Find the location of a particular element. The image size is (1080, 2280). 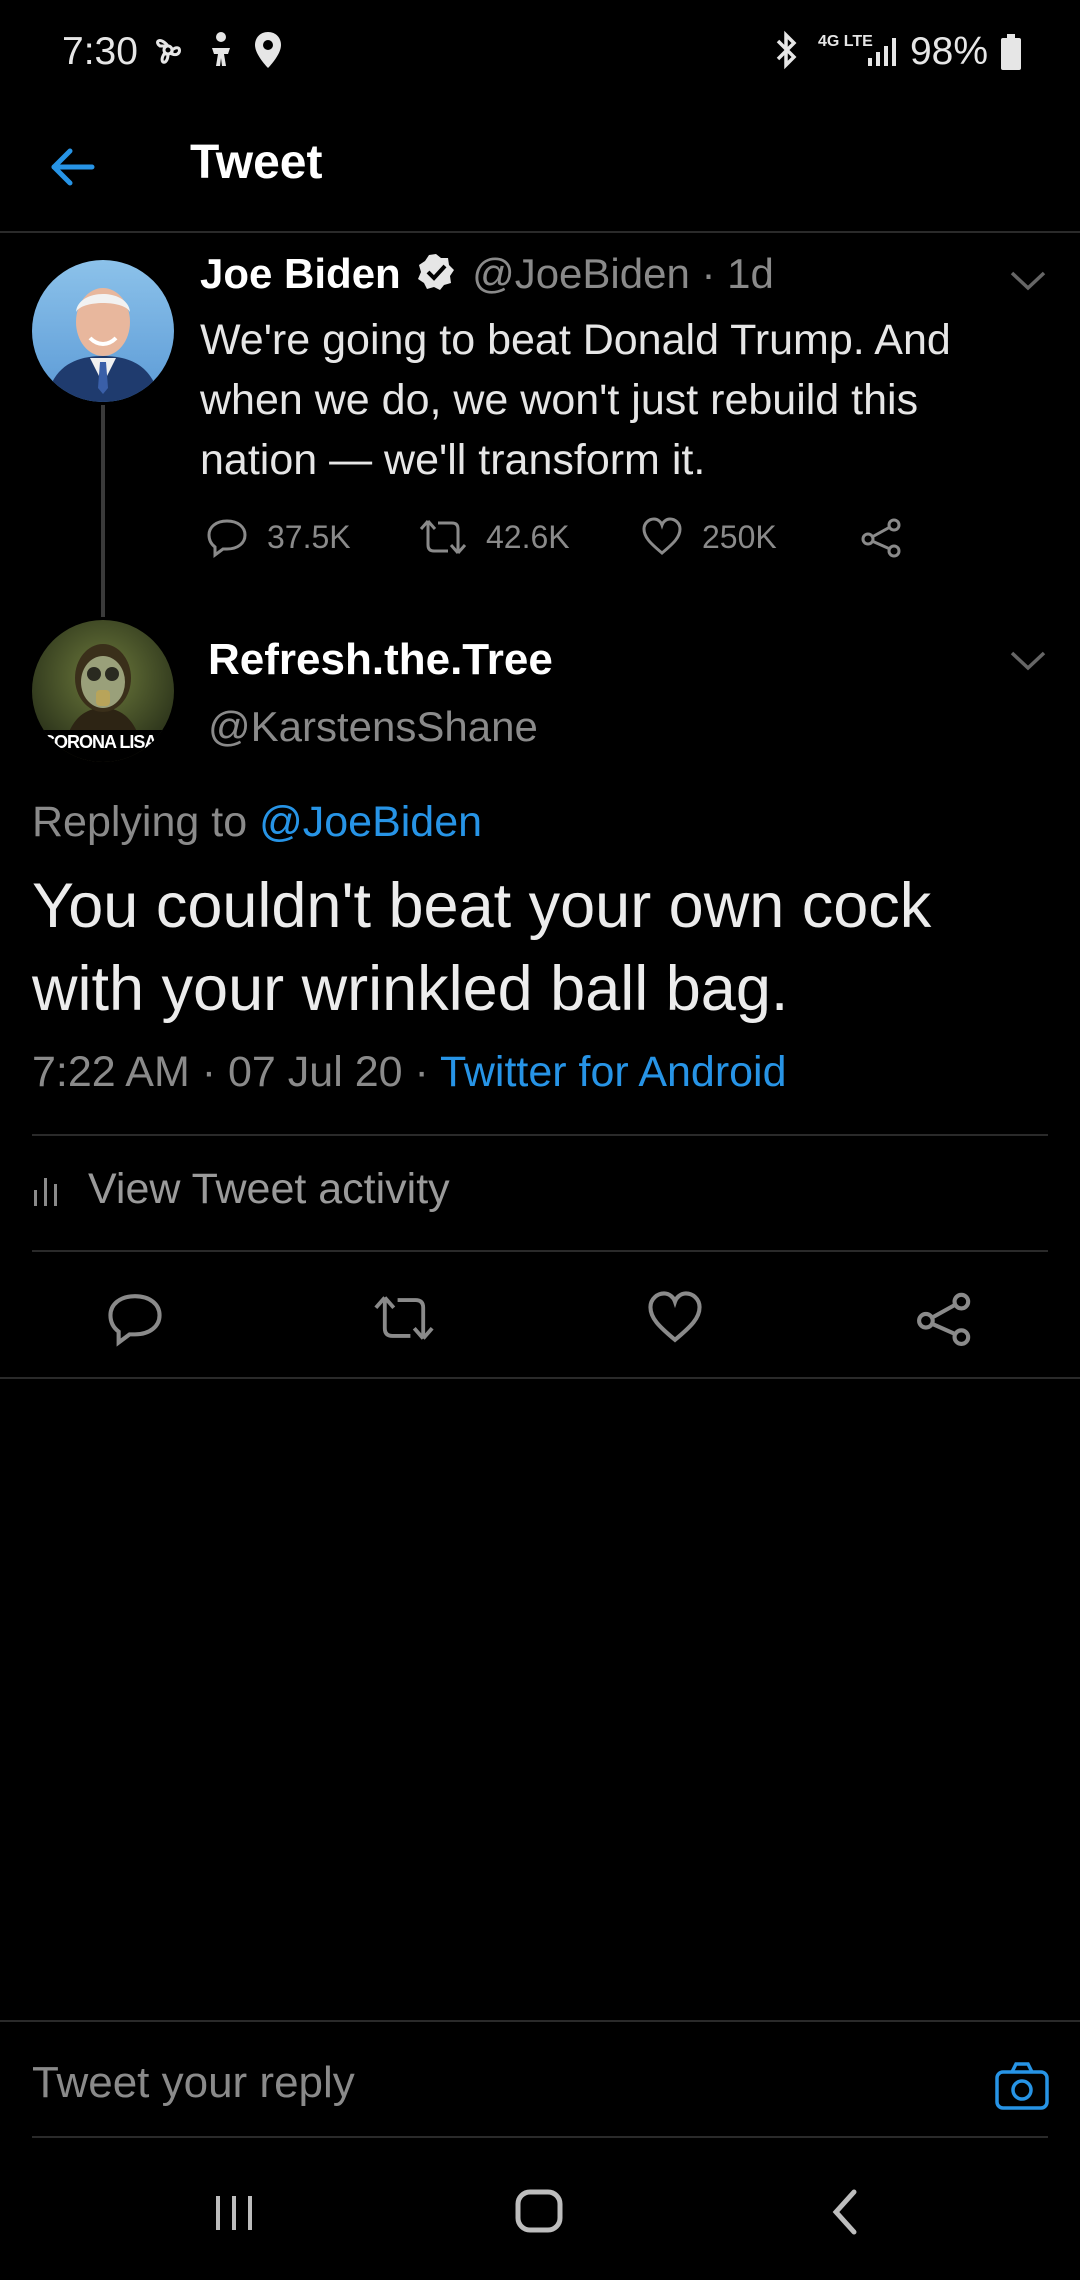

replying-to-line: Replying to @JoeBiden is located at coordinates (257, 822).